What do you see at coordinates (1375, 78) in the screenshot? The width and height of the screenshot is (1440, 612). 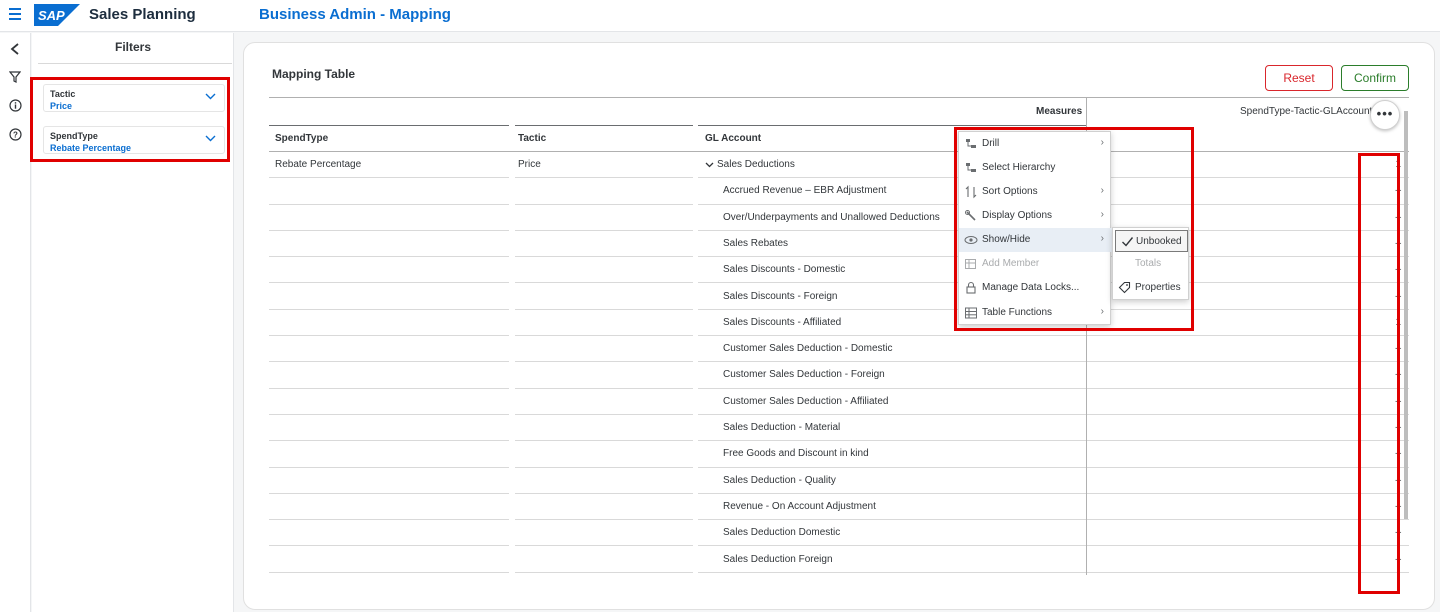 I see `confirm-button: Confirm` at bounding box center [1375, 78].